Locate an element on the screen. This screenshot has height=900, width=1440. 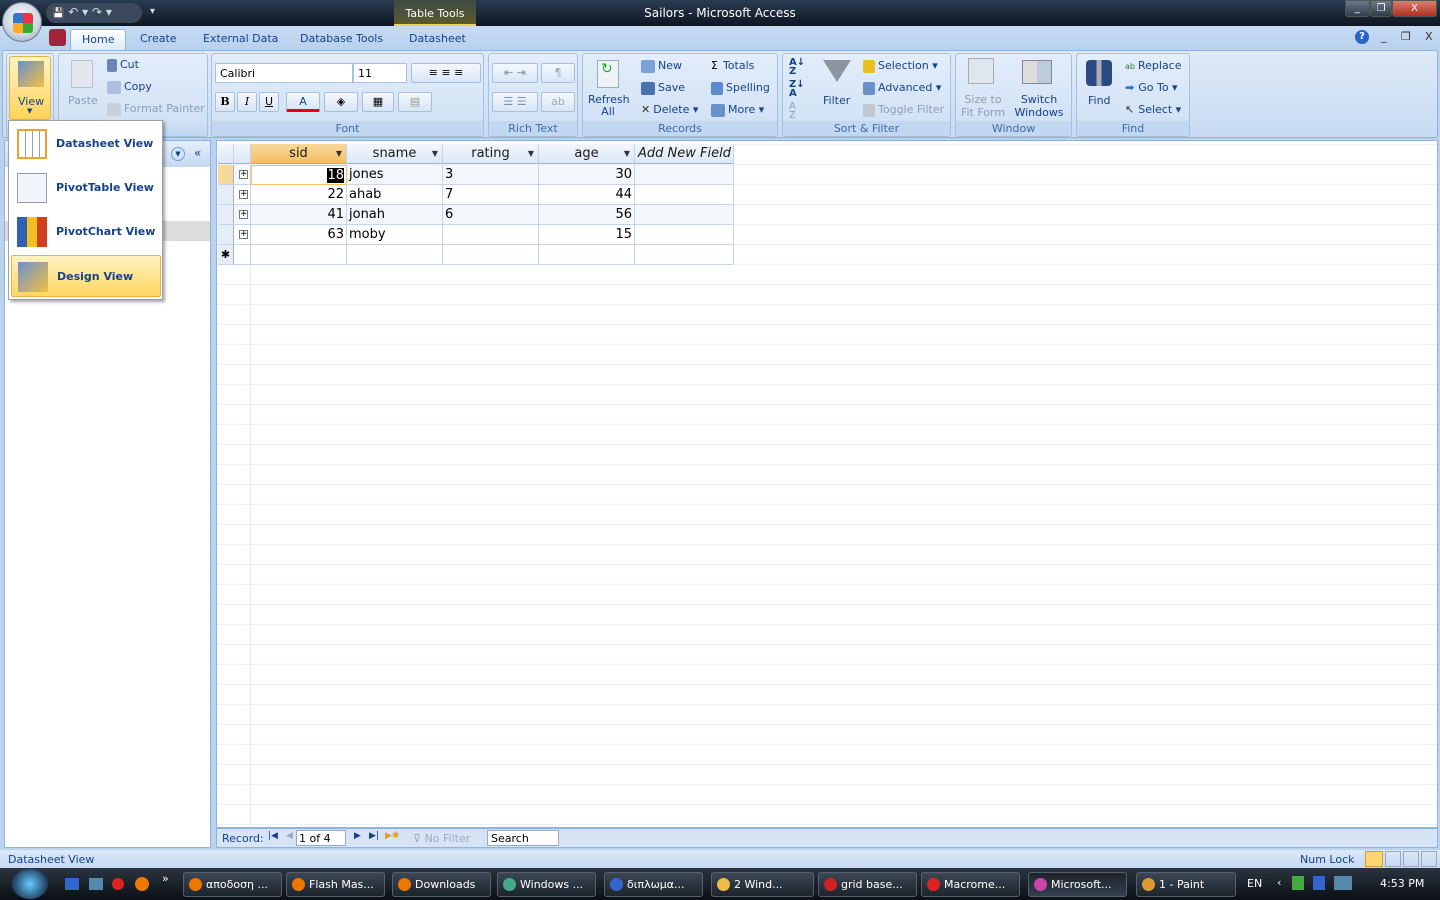
language-indicator: EN is located at coordinates (1254, 883).